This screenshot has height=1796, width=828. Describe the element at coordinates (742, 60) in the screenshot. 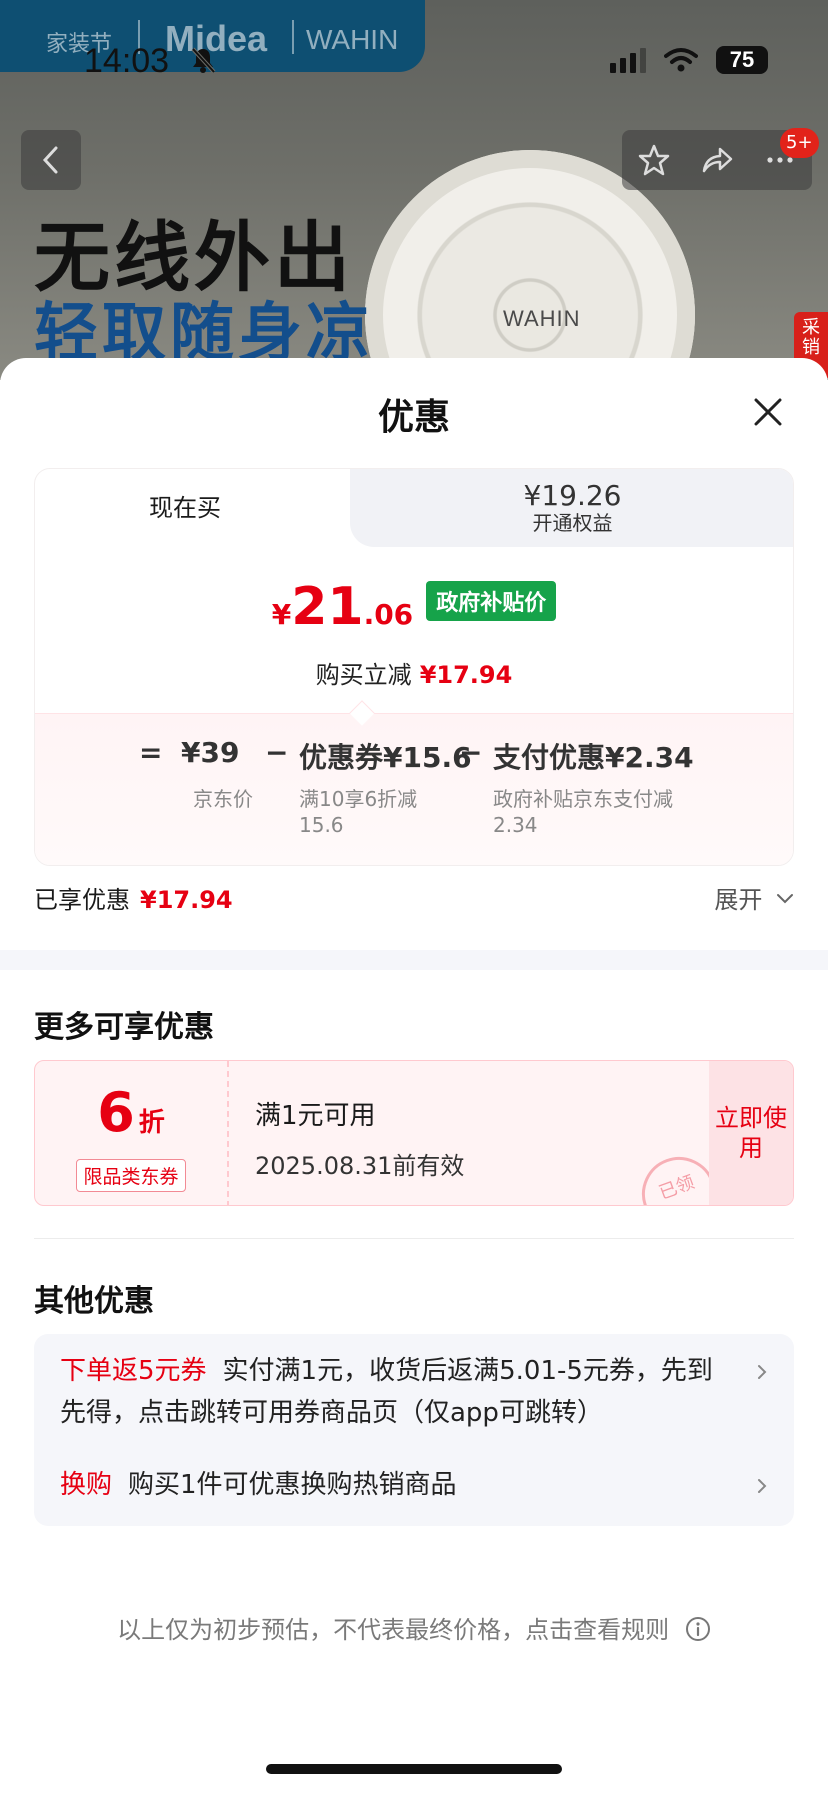

I see `battery-indicator: 75` at that location.